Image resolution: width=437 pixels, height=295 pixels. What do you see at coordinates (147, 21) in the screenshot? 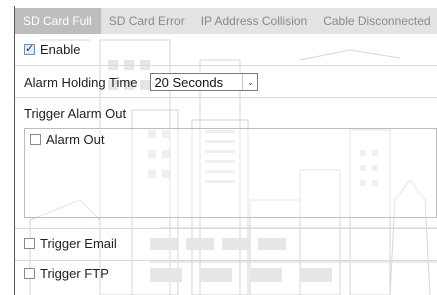
I see `tab-sd-card-error: SD Card Error` at bounding box center [147, 21].